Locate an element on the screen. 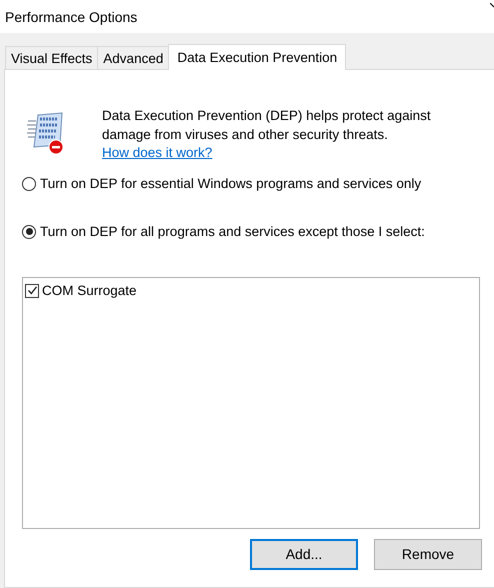 The image size is (494, 588). program-name: COM Surrogate is located at coordinates (89, 290).